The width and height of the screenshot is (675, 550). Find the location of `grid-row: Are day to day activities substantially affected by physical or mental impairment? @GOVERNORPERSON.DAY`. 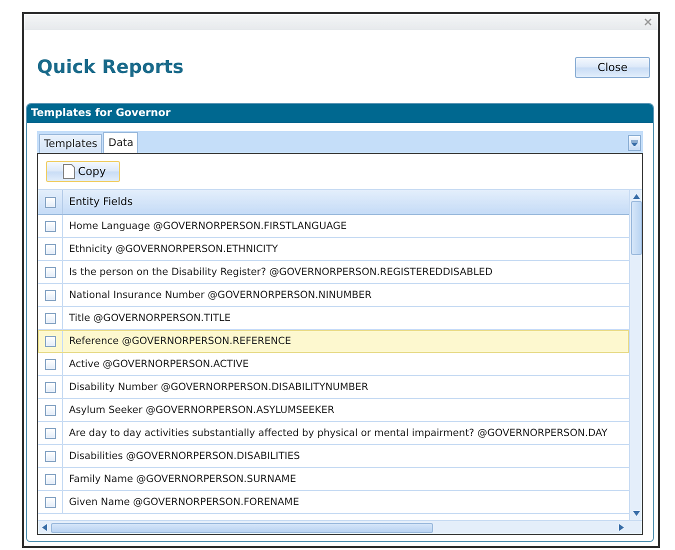

grid-row: Are day to day activities substantially affected by physical or mental impairment? @GOVERNORPERSON.DAY is located at coordinates (333, 433).